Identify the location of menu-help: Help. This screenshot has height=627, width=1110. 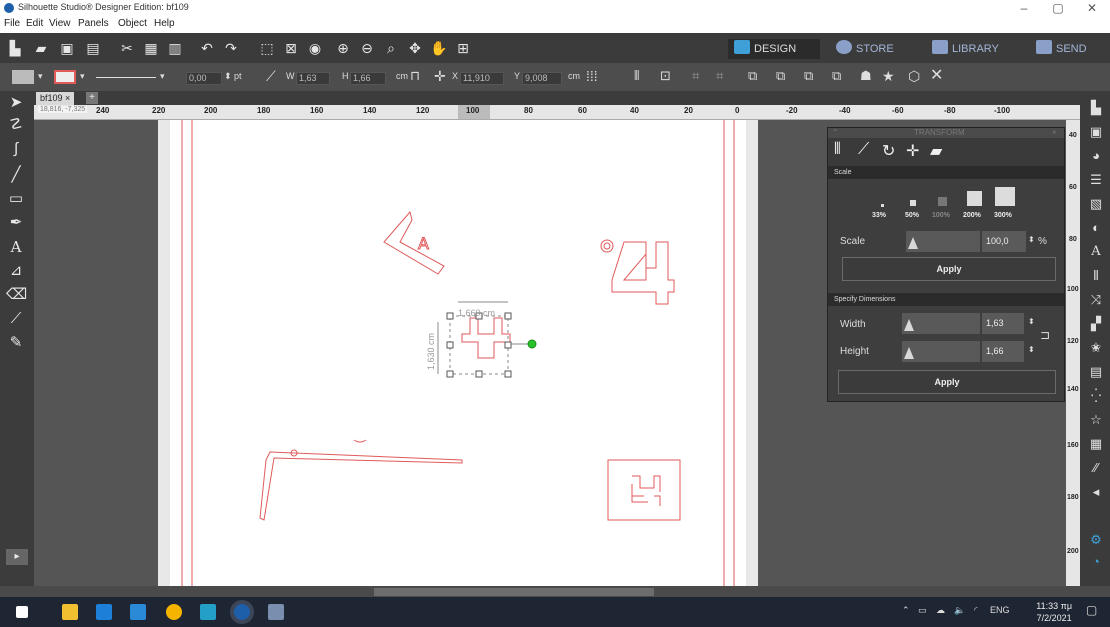
(164, 23).